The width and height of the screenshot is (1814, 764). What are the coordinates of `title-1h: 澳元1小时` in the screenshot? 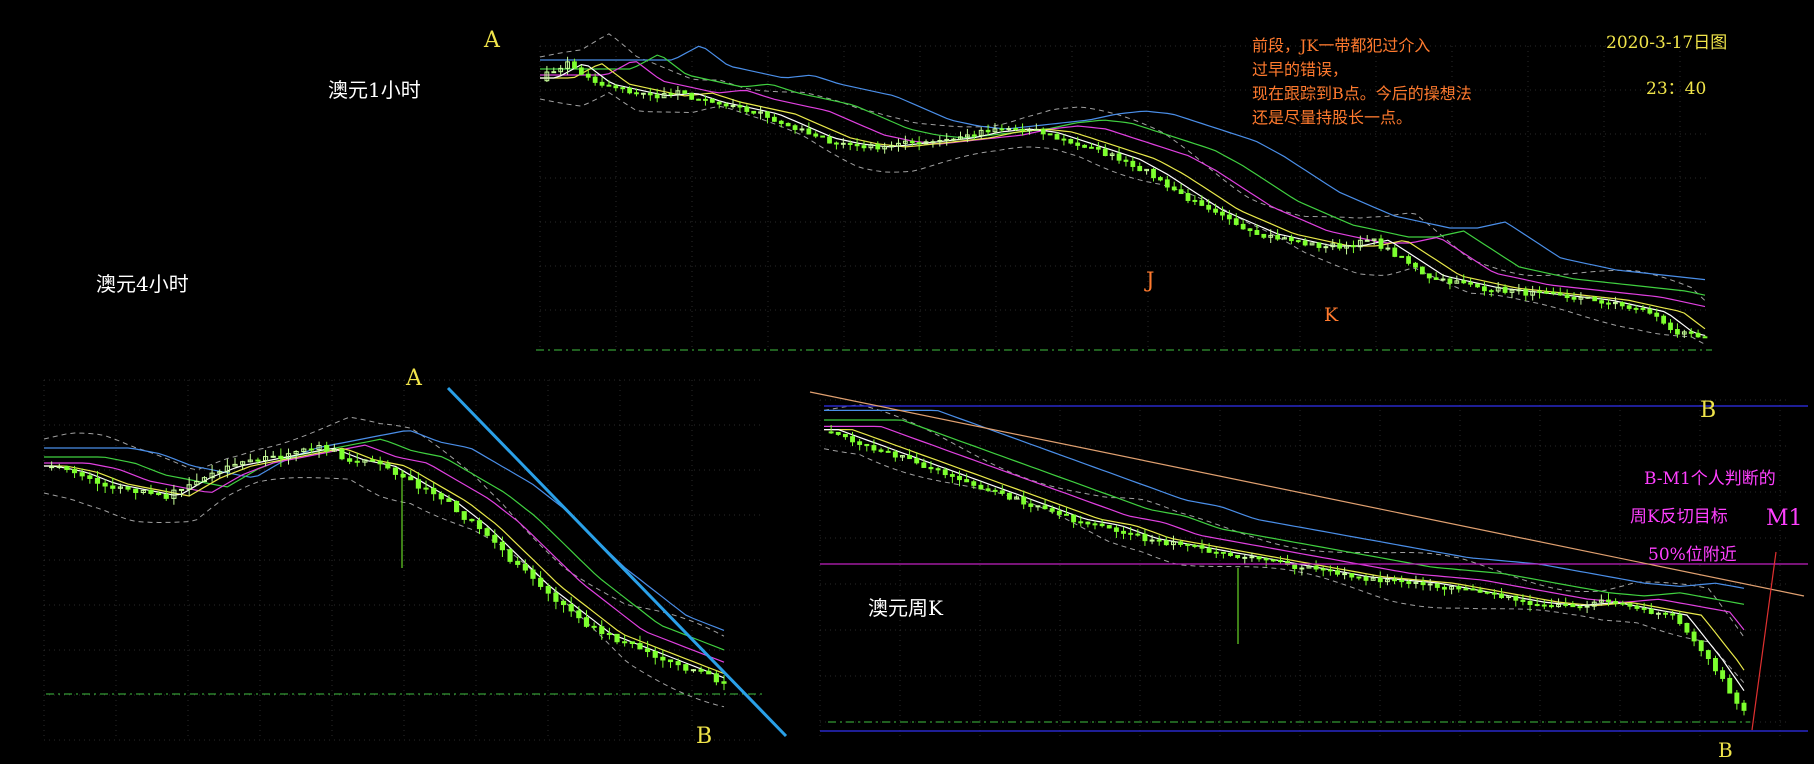 It's located at (374, 90).